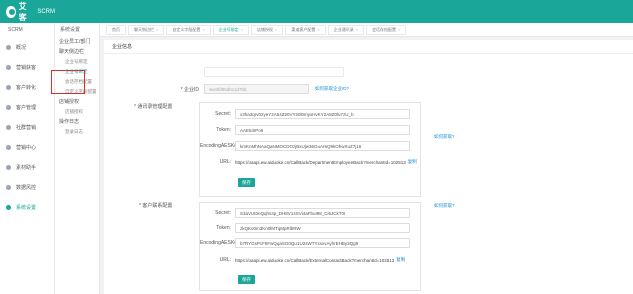 The image size is (633, 294). Describe the element at coordinates (8, 207) in the screenshot. I see `gear-icon` at that location.